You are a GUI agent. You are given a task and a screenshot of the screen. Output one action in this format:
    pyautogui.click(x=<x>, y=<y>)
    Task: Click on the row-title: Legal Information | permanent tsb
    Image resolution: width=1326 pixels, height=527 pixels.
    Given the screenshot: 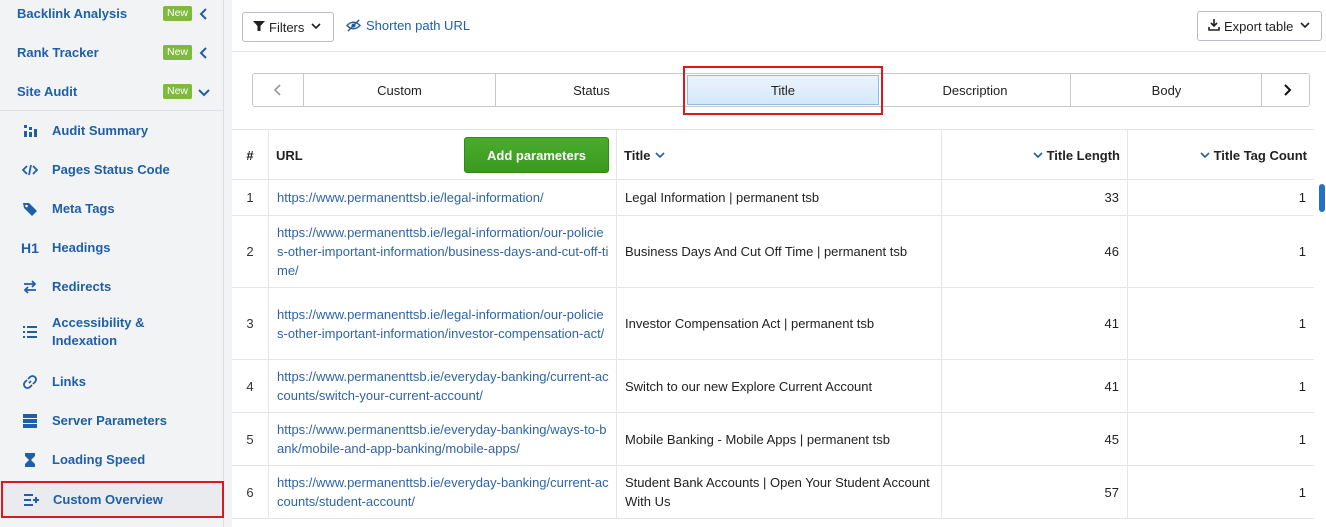 What is the action you would take?
    pyautogui.click(x=779, y=197)
    